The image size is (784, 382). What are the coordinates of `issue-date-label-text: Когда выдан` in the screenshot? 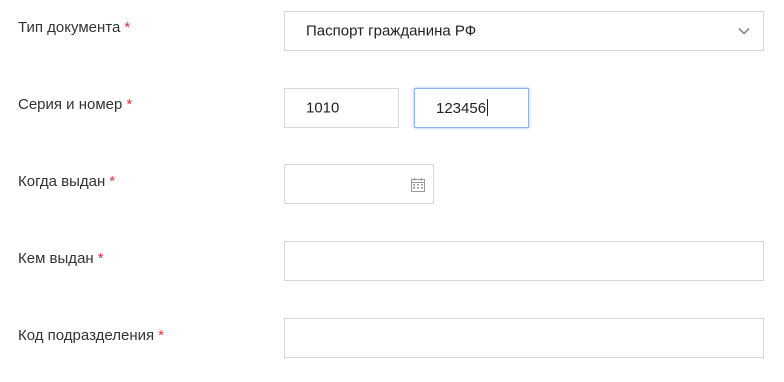 It's located at (62, 181).